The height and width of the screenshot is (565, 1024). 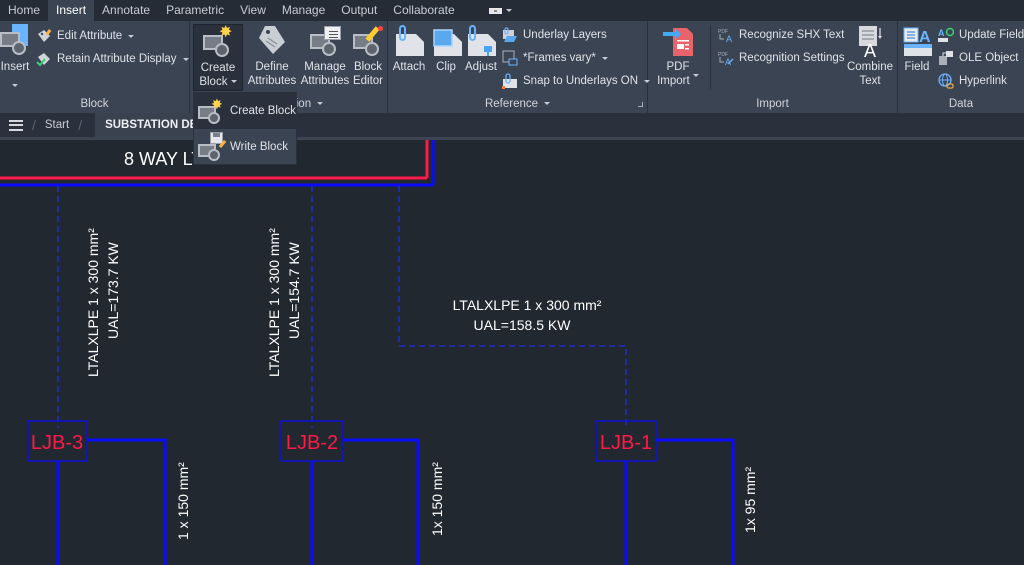 What do you see at coordinates (112, 59) in the screenshot?
I see `retain-attribute-display-button: Retain Attribute Display` at bounding box center [112, 59].